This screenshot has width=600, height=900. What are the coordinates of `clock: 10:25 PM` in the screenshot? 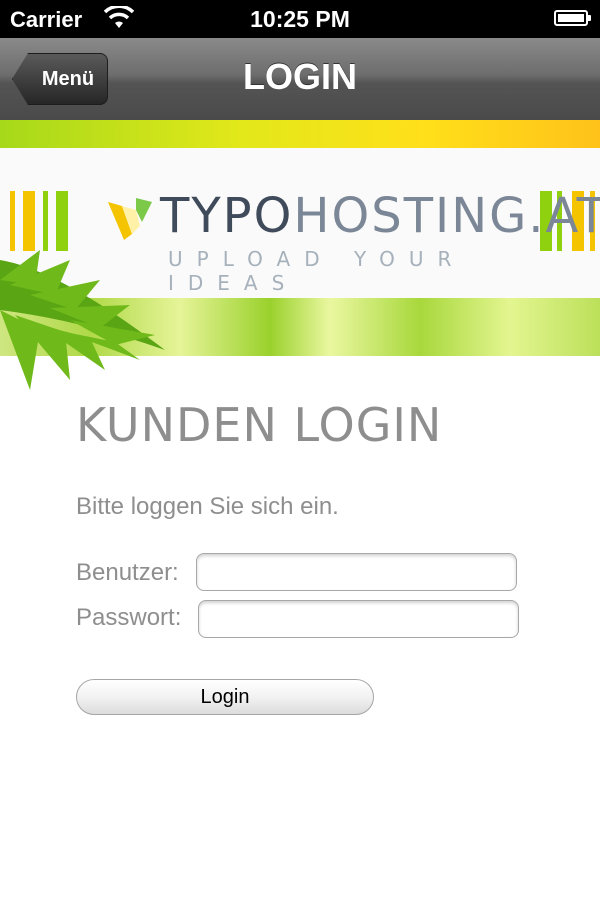 It's located at (300, 19).